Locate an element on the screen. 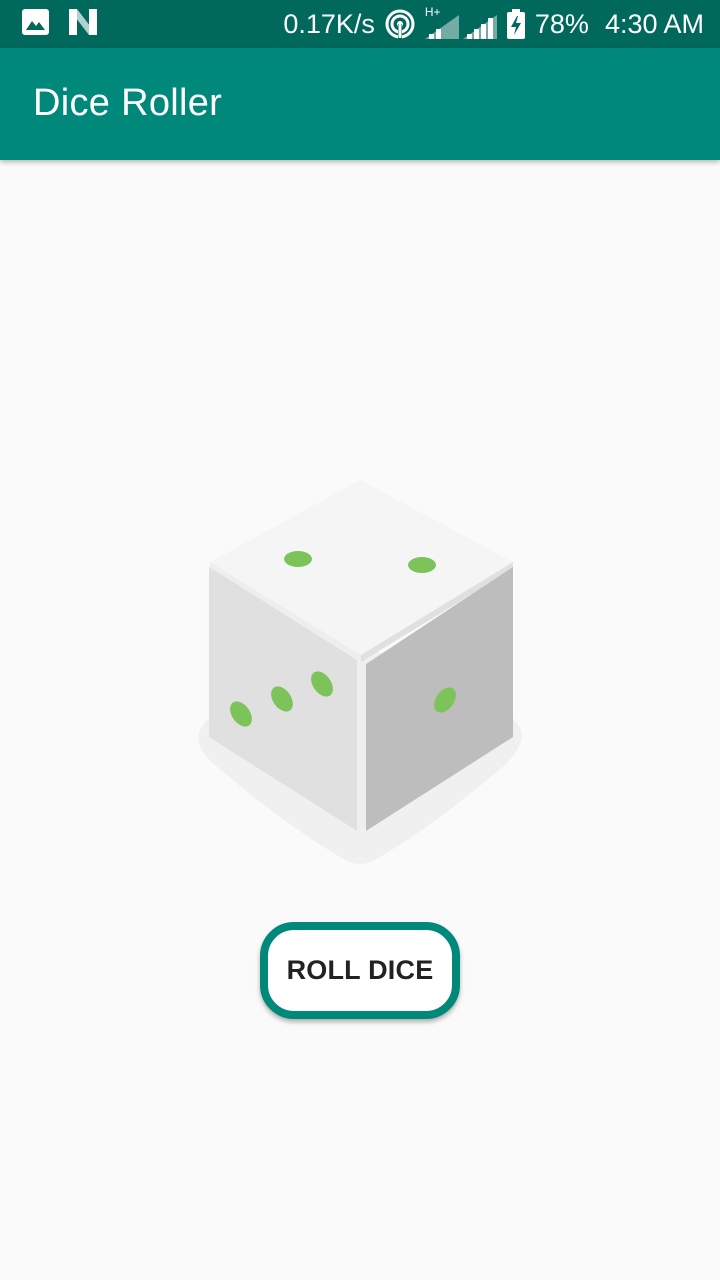 The image size is (720, 1280). roll-dice-label: ROLL DICE is located at coordinates (360, 970).